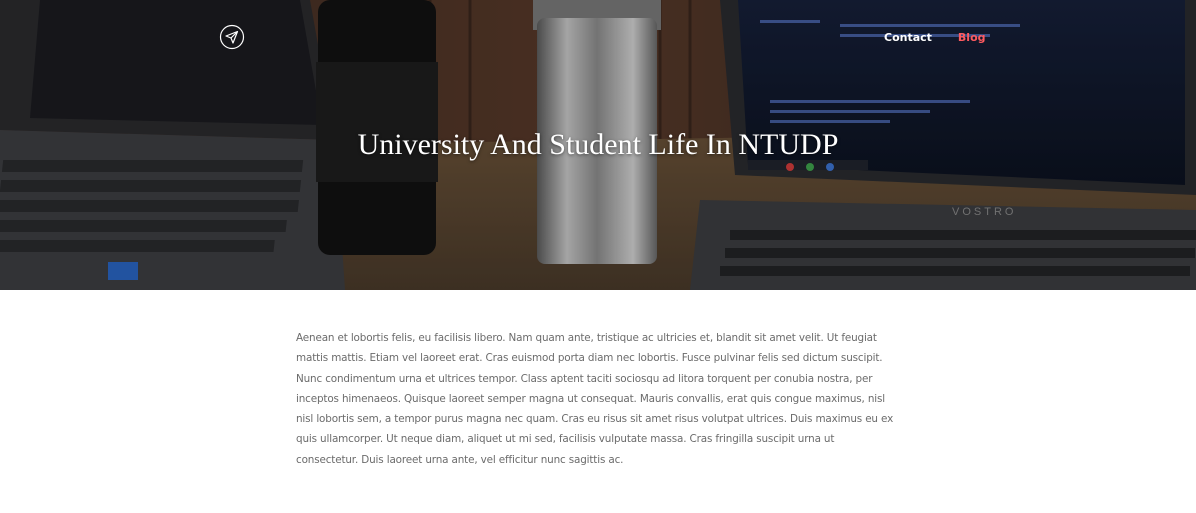 This screenshot has height=513, width=1196. What do you see at coordinates (972, 37) in the screenshot?
I see `nav-blog-link: Blog` at bounding box center [972, 37].